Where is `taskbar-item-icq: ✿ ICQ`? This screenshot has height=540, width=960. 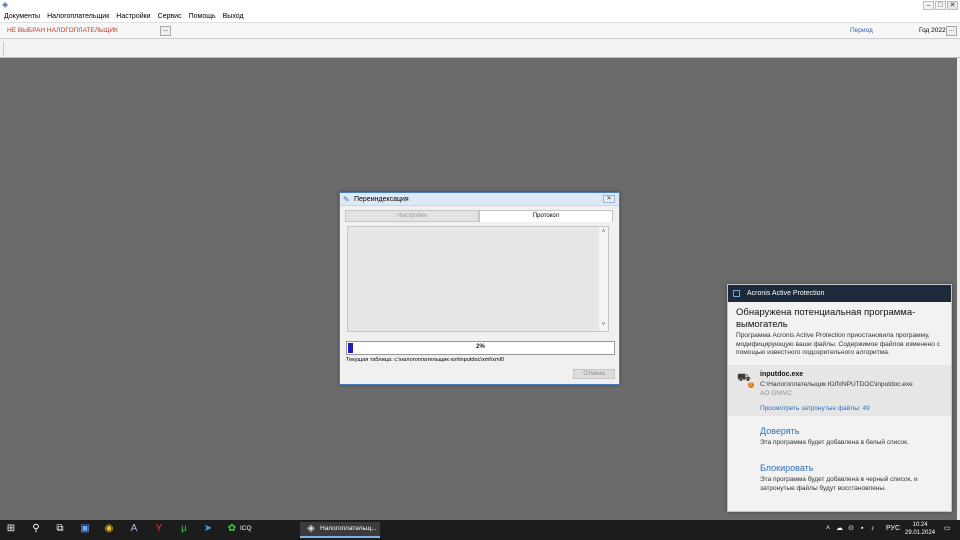
taskbar-item-icq: ✿ ICQ is located at coordinates (260, 530).